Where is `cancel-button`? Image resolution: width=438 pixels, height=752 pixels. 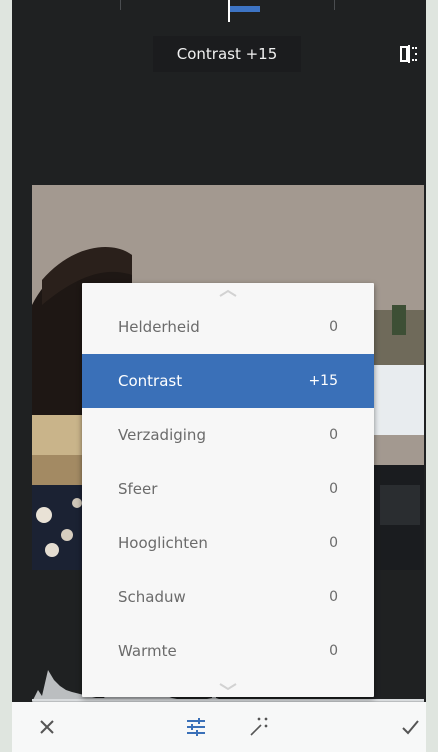
cancel-button is located at coordinates (47, 727).